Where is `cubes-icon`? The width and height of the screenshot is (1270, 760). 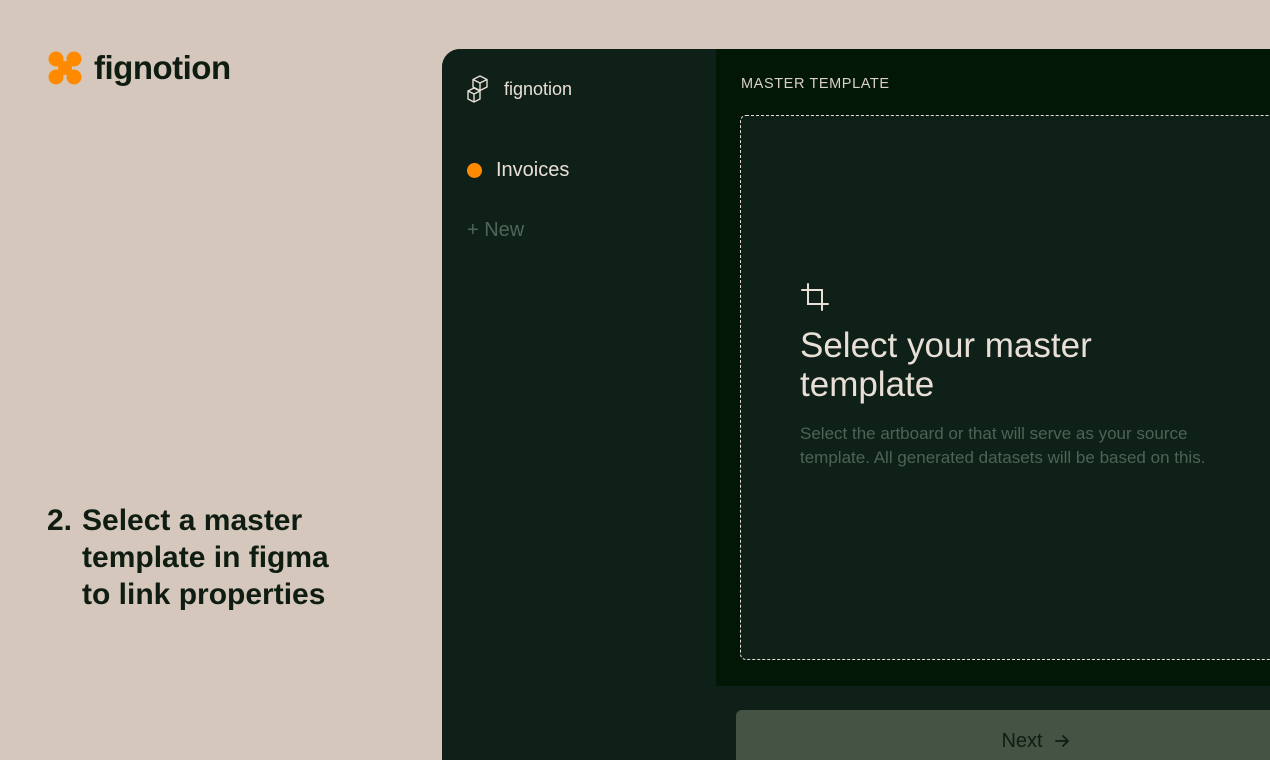 cubes-icon is located at coordinates (477, 89).